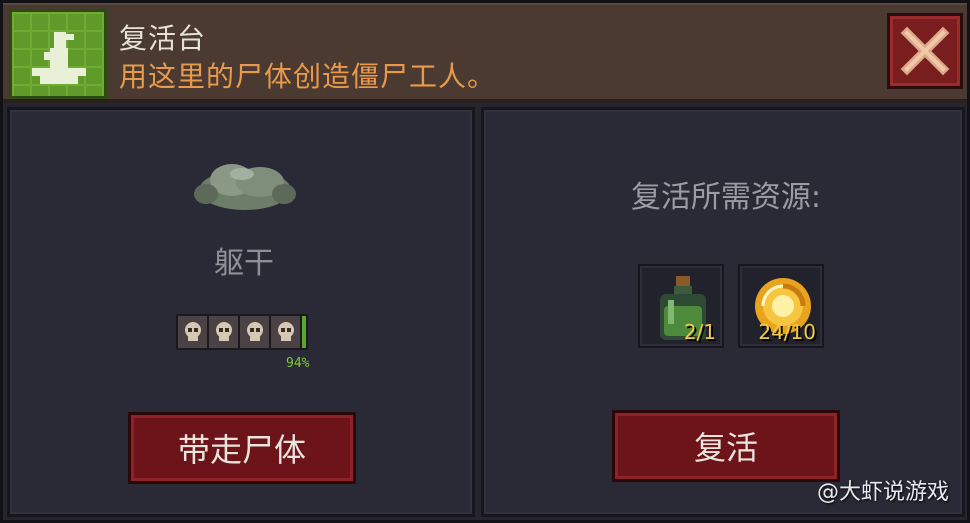 The height and width of the screenshot is (523, 970). What do you see at coordinates (726, 197) in the screenshot?
I see `resources-label: 复活所需资源:` at bounding box center [726, 197].